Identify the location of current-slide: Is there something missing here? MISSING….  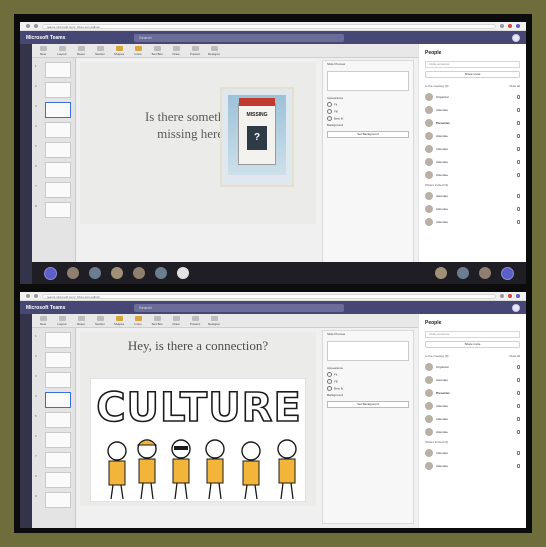
(198, 143).